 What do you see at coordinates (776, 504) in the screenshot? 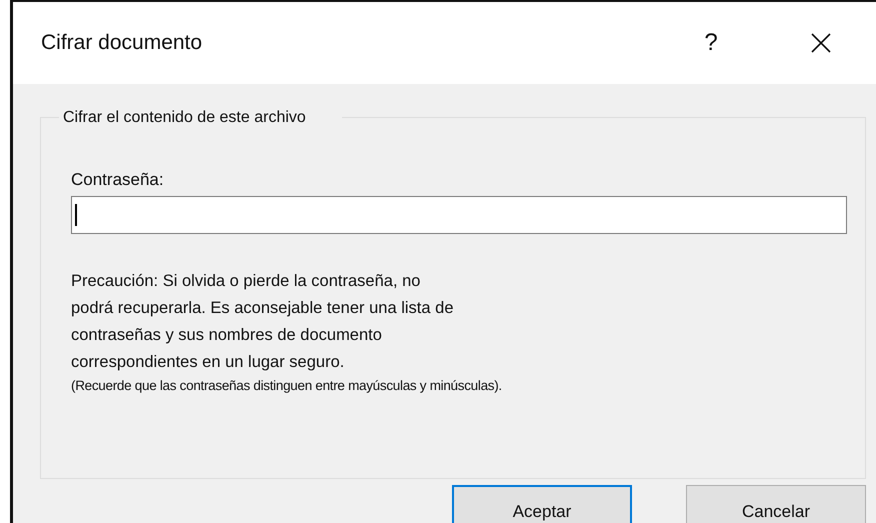
I see `cancel-button: Cancelar` at bounding box center [776, 504].